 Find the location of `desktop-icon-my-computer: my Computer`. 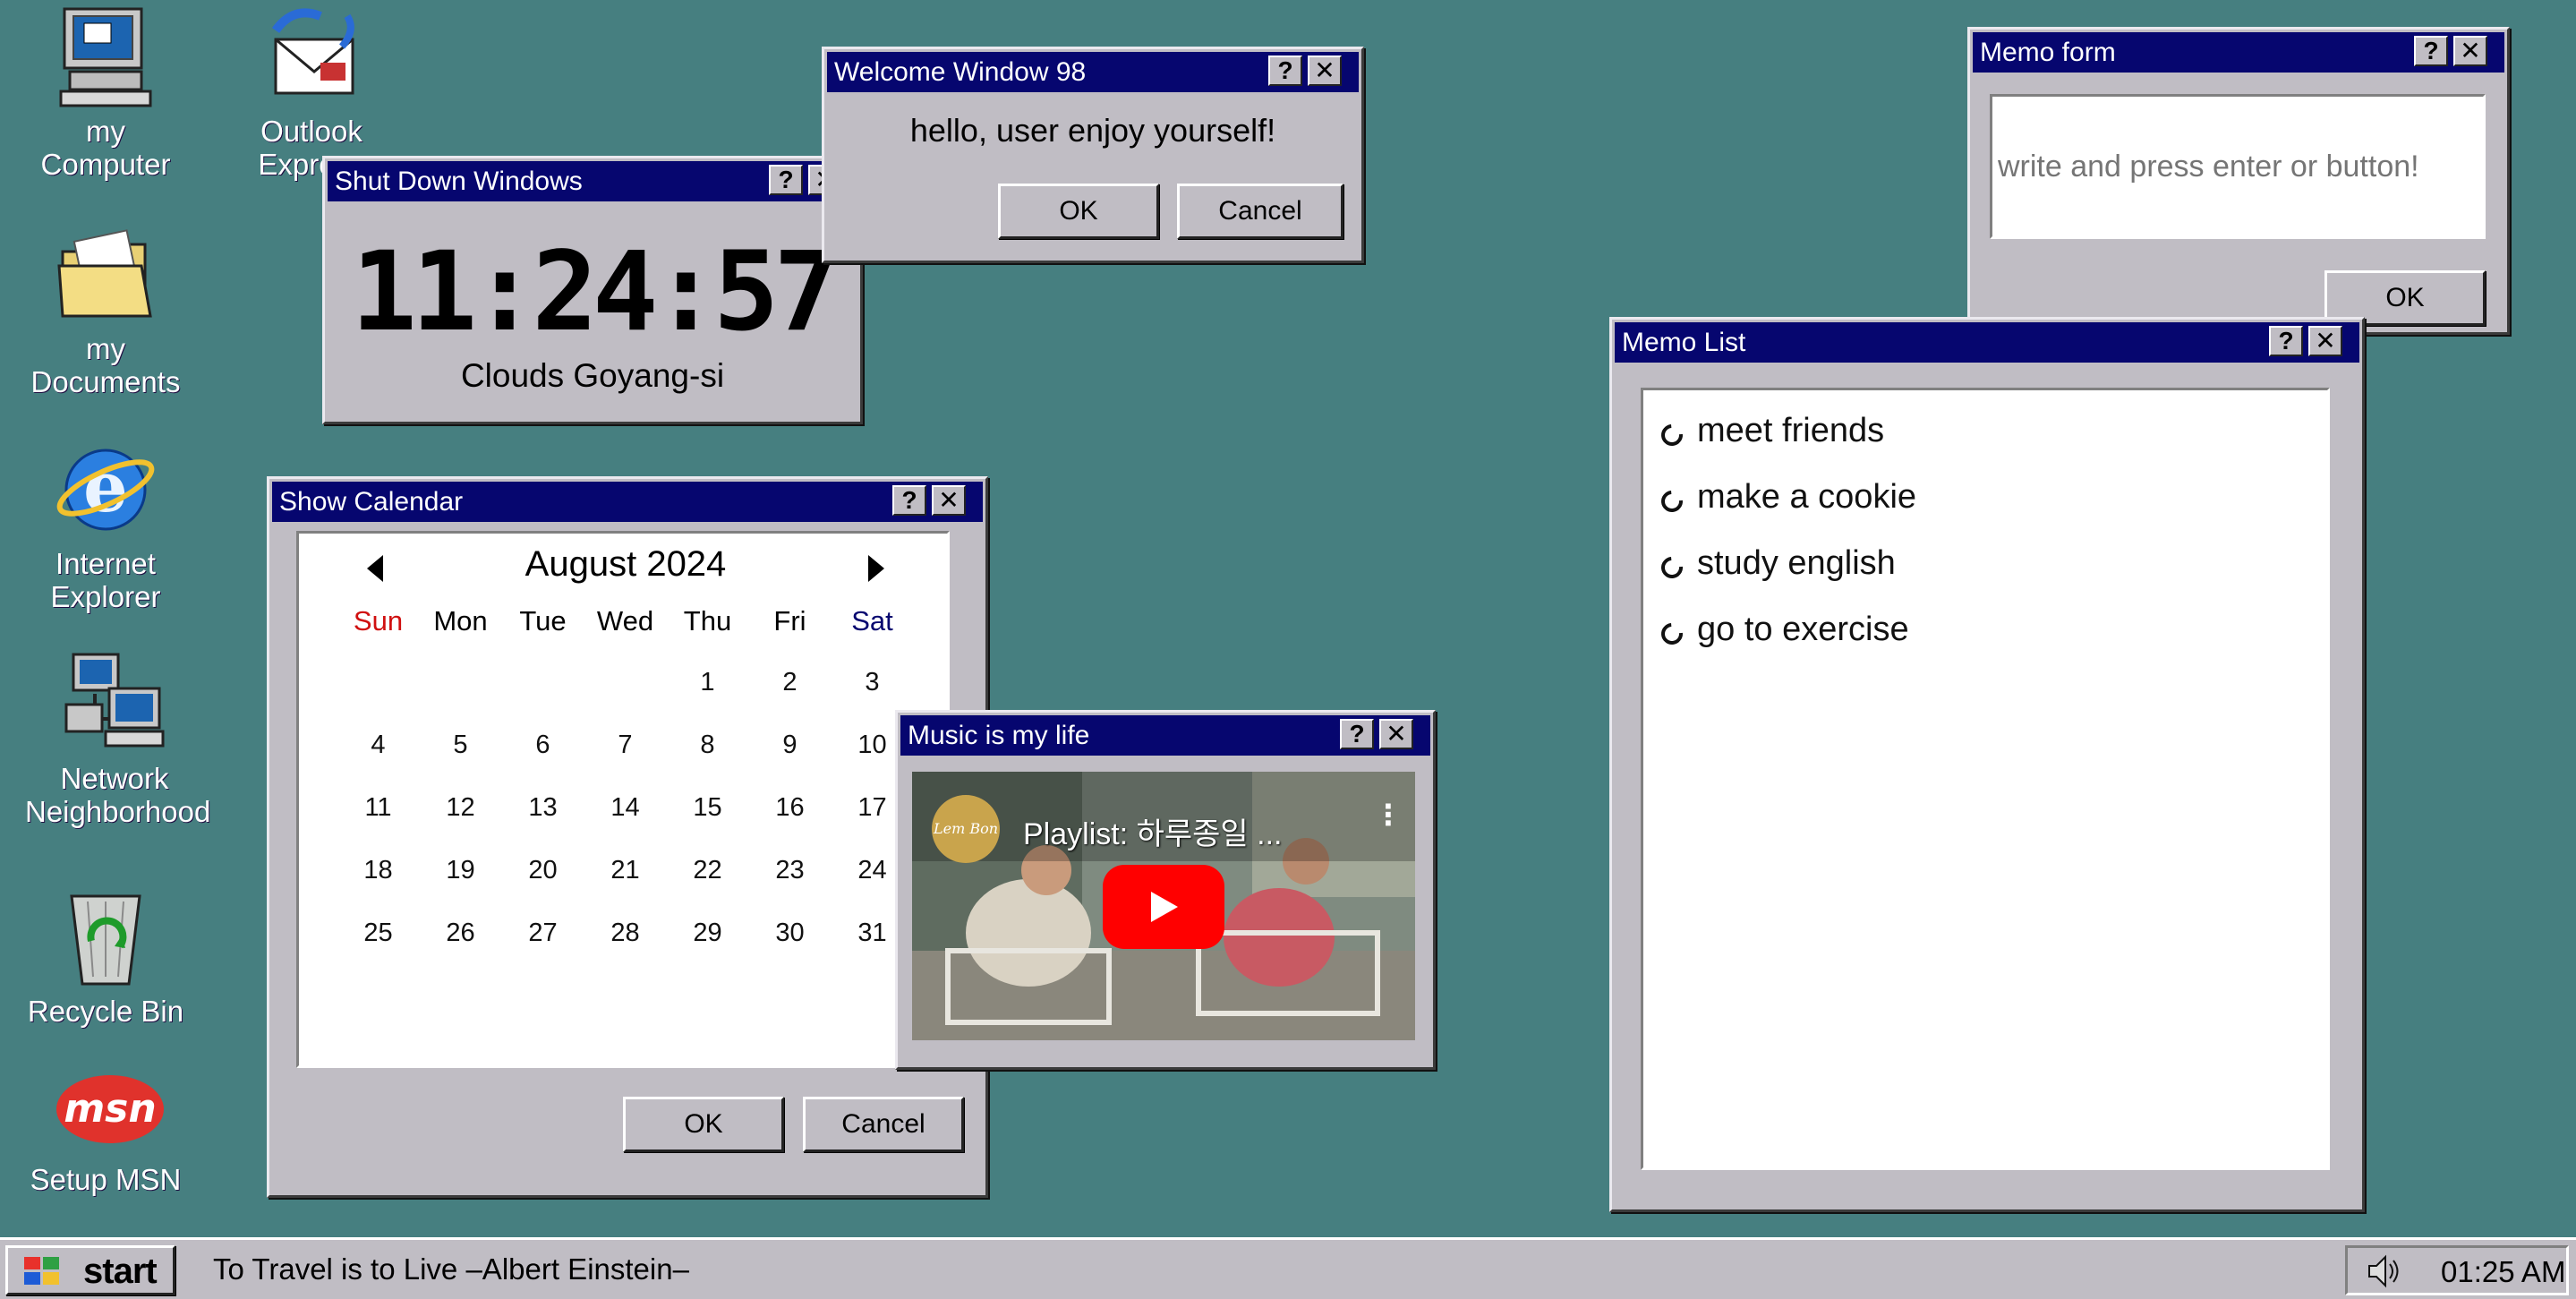

desktop-icon-my-computer: my Computer is located at coordinates (105, 92).